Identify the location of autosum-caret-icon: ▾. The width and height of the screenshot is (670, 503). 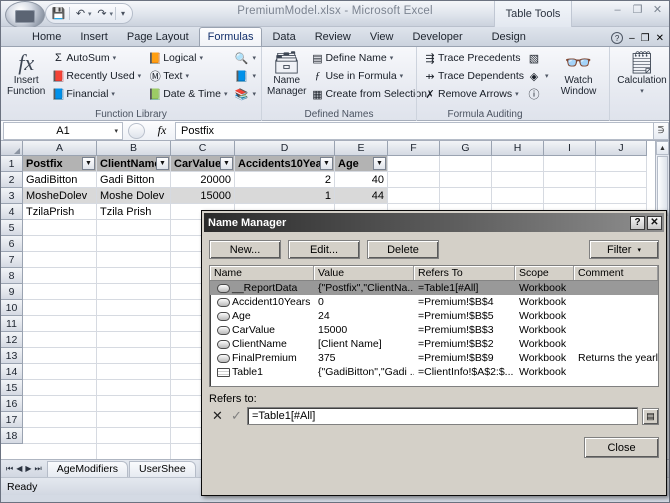
(115, 58).